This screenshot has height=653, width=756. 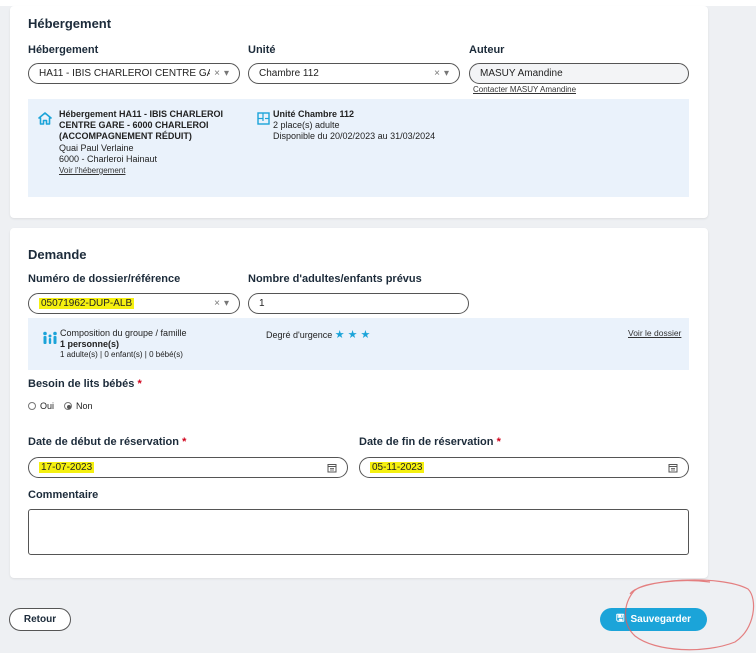 What do you see at coordinates (262, 303) in the screenshot?
I see `count-value: 1` at bounding box center [262, 303].